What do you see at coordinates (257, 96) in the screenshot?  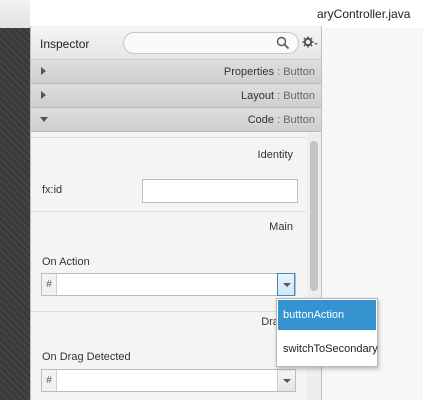 I see `section-layout-label: Layout` at bounding box center [257, 96].